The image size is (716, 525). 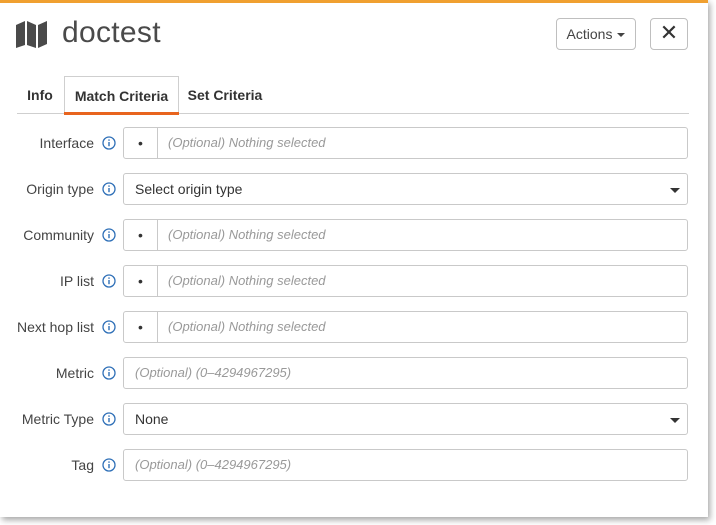 I want to click on interface-row: Interface • (Optional) Nothing selected, so click(x=354, y=143).